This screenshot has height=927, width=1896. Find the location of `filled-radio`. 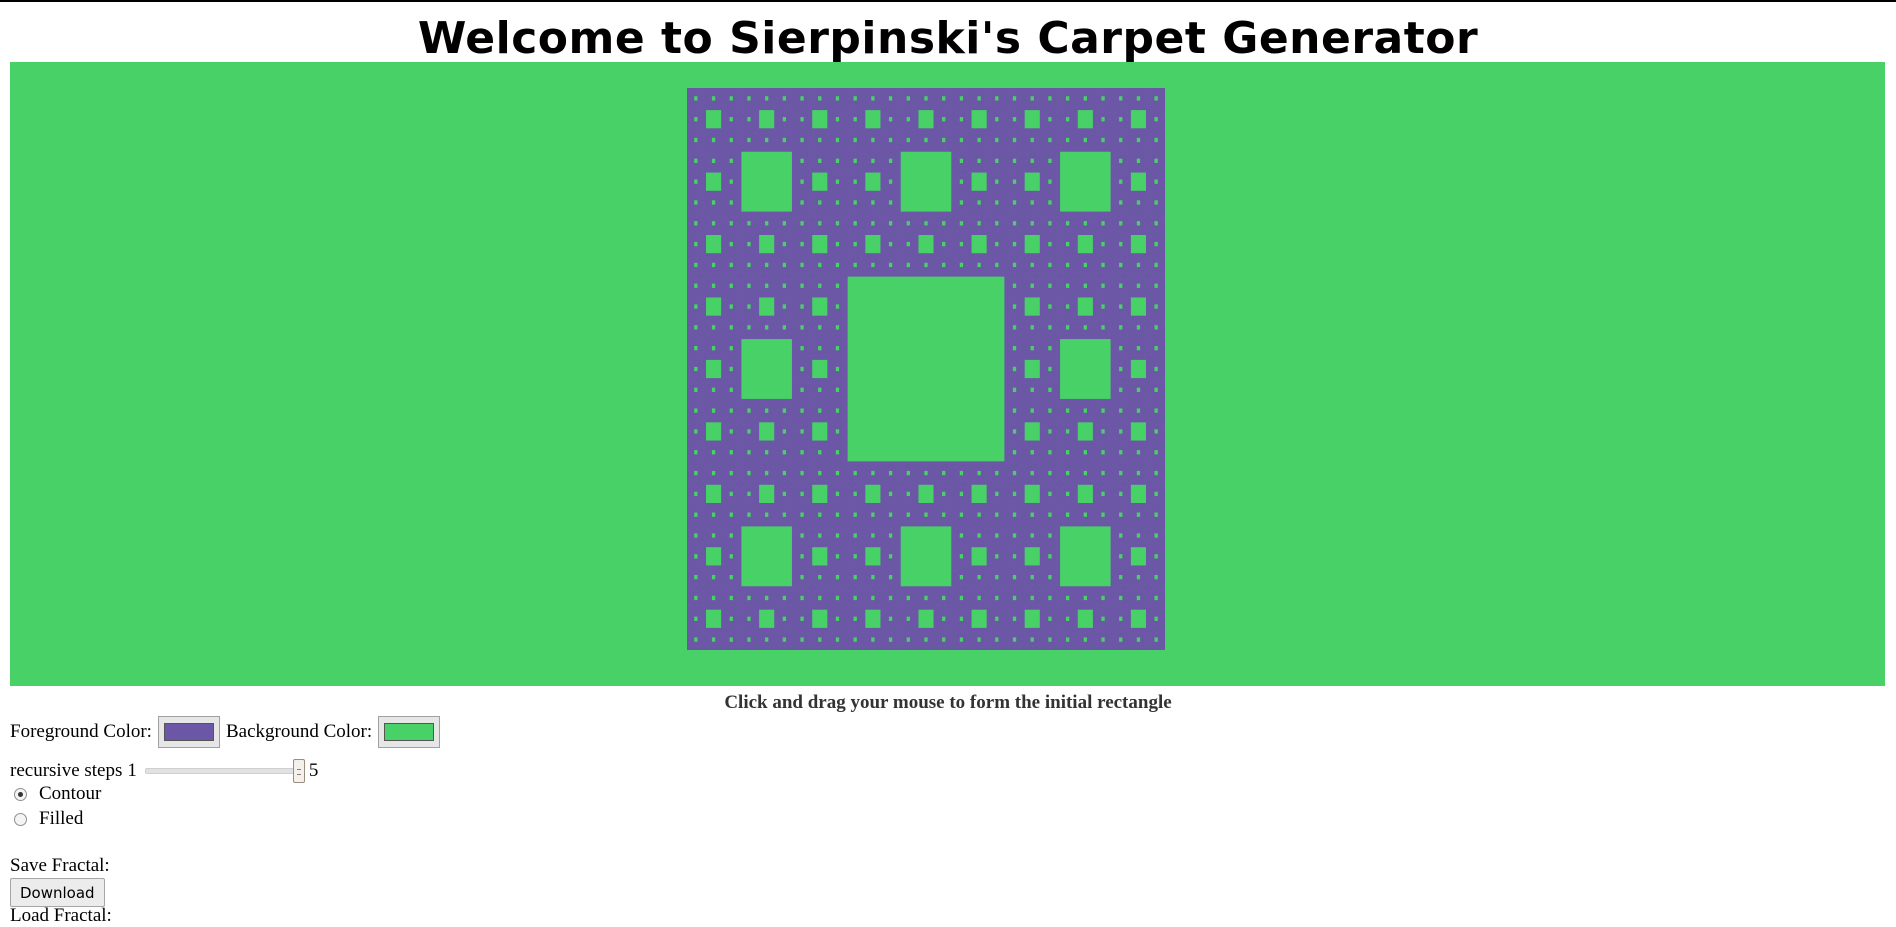

filled-radio is located at coordinates (20, 819).